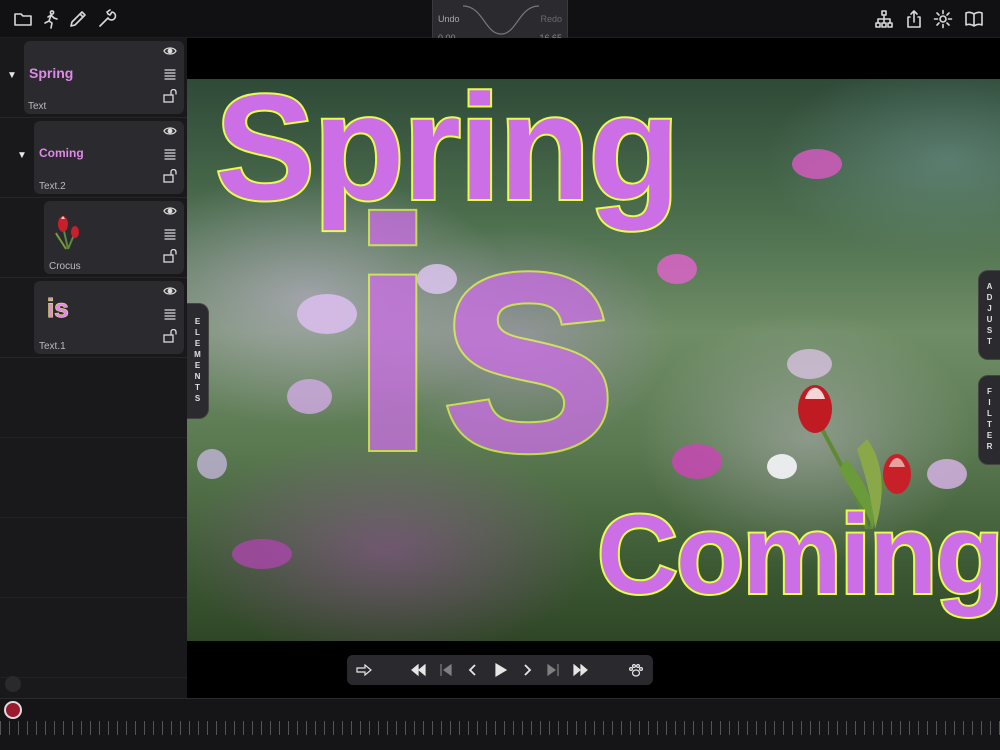 This screenshot has height=750, width=1000. I want to click on layer-thumbnail-text: Coming, so click(61, 153).